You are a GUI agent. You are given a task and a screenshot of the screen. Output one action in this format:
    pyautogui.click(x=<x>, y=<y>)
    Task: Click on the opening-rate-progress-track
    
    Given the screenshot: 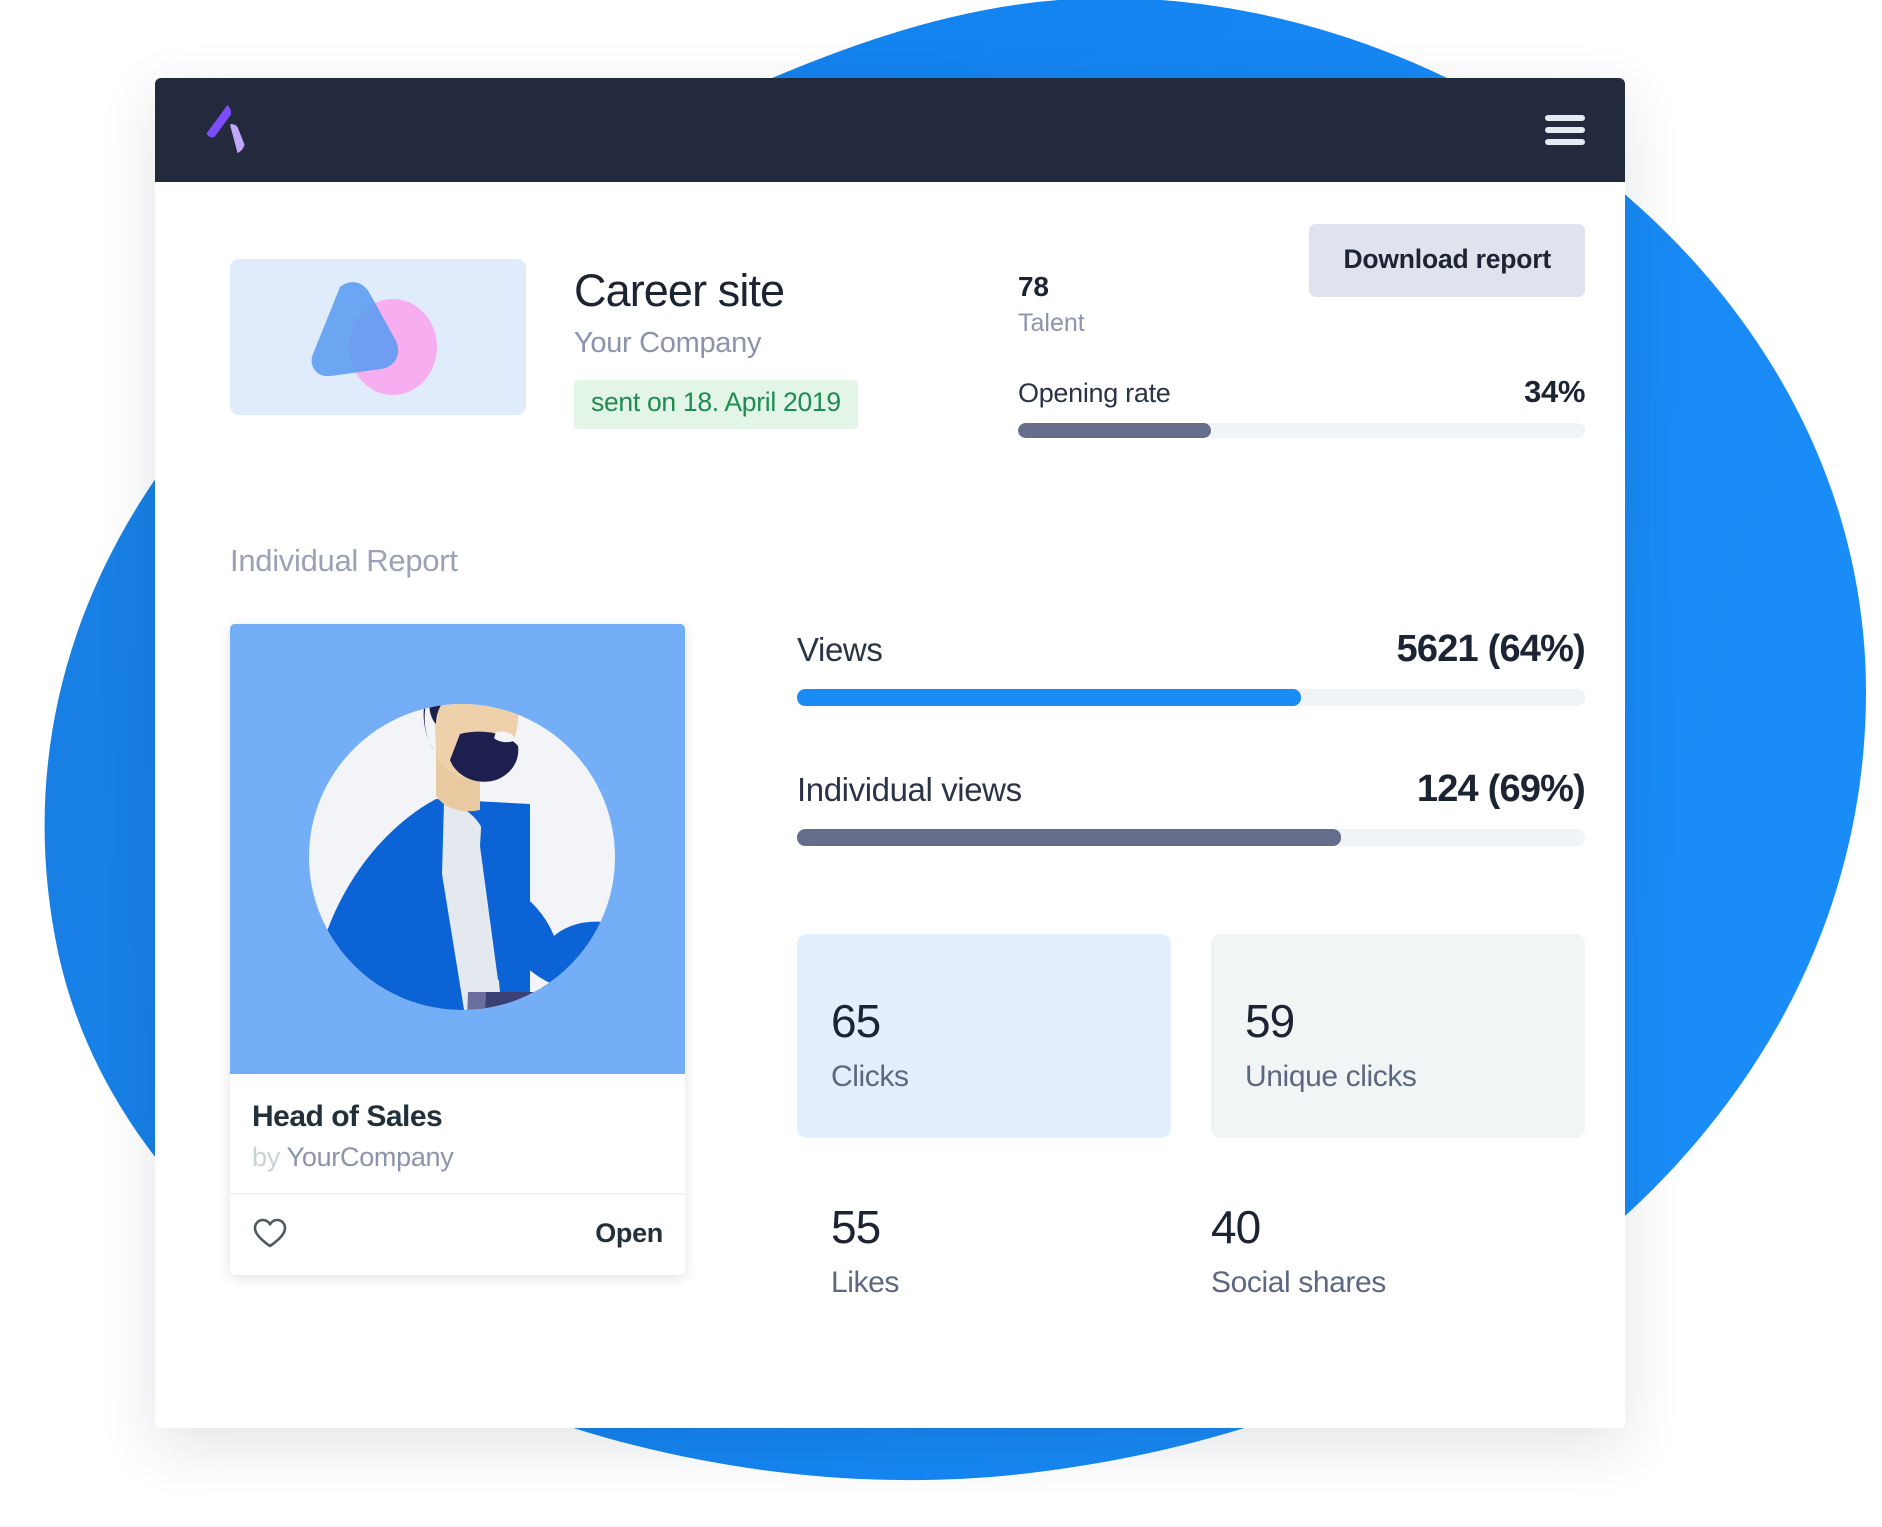 What is the action you would take?
    pyautogui.click(x=1301, y=430)
    